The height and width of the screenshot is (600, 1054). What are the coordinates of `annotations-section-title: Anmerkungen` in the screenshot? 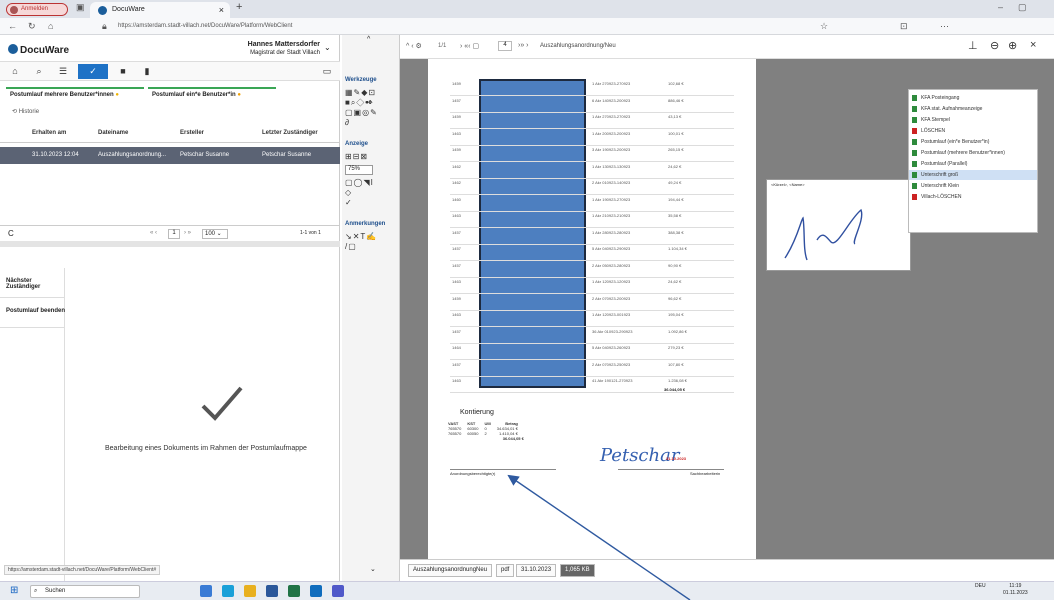 It's located at (365, 224).